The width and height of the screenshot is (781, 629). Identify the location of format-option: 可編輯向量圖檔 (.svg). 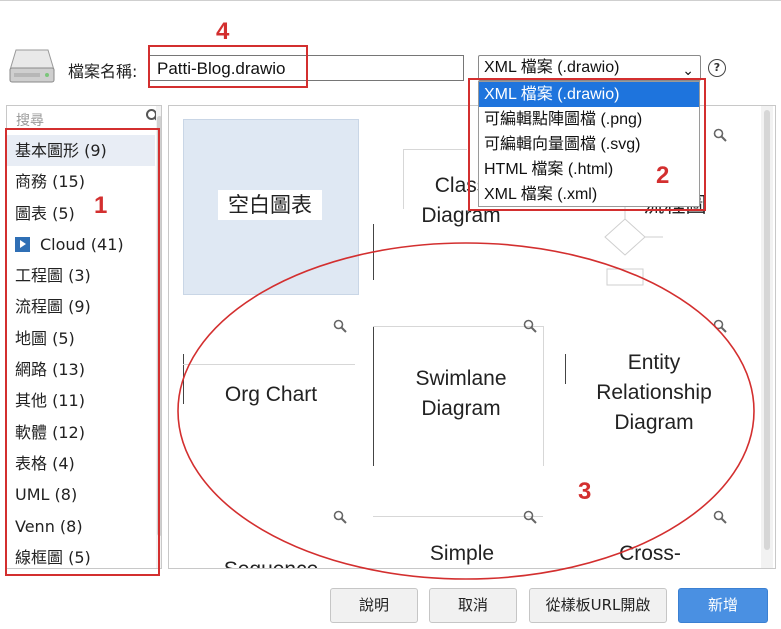
(589, 144).